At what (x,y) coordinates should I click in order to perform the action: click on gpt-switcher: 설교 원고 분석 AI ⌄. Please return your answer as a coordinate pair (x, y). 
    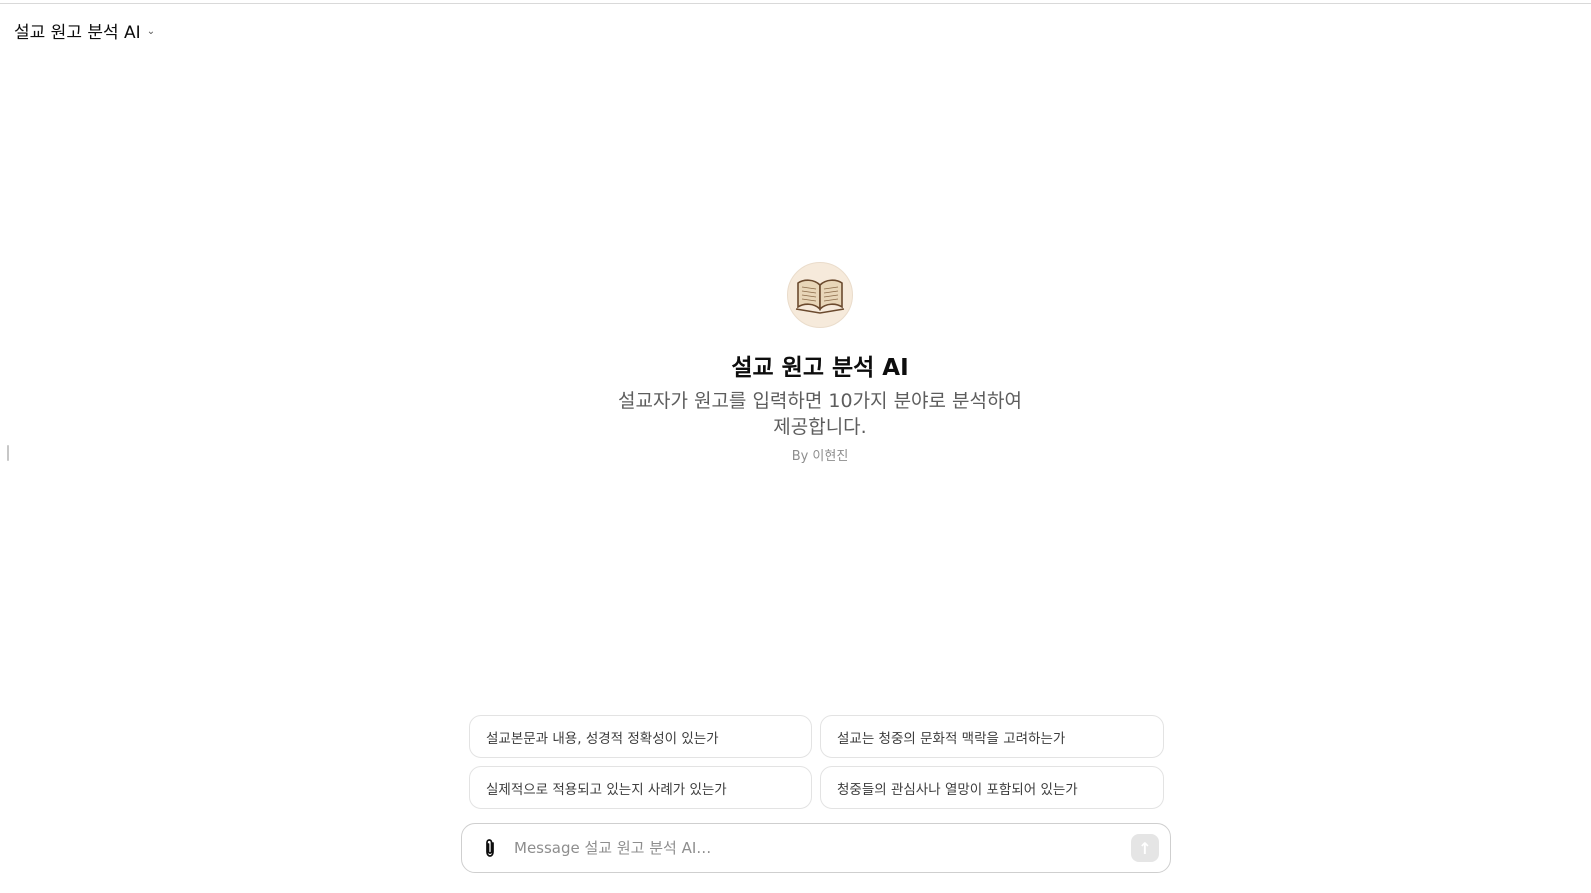
    Looking at the image, I should click on (84, 30).